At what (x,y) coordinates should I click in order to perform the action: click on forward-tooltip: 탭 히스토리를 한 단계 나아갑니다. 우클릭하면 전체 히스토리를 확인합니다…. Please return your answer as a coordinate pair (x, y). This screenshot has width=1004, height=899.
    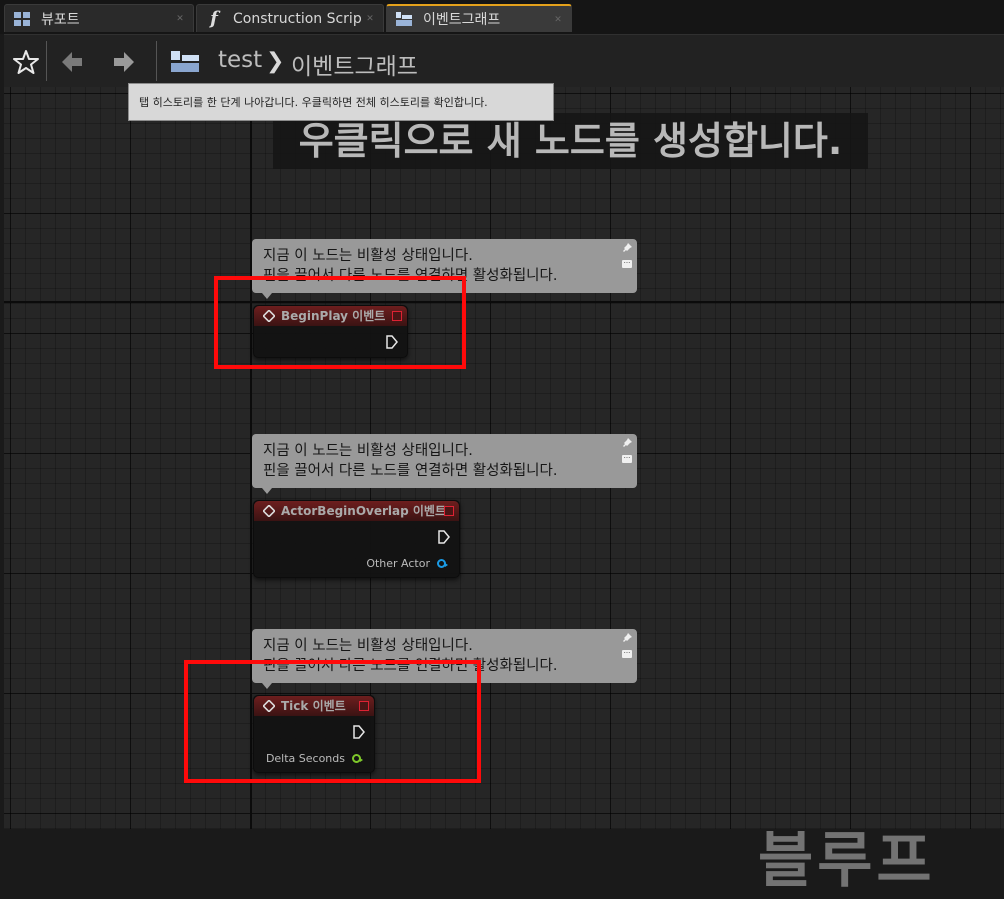
    Looking at the image, I should click on (341, 102).